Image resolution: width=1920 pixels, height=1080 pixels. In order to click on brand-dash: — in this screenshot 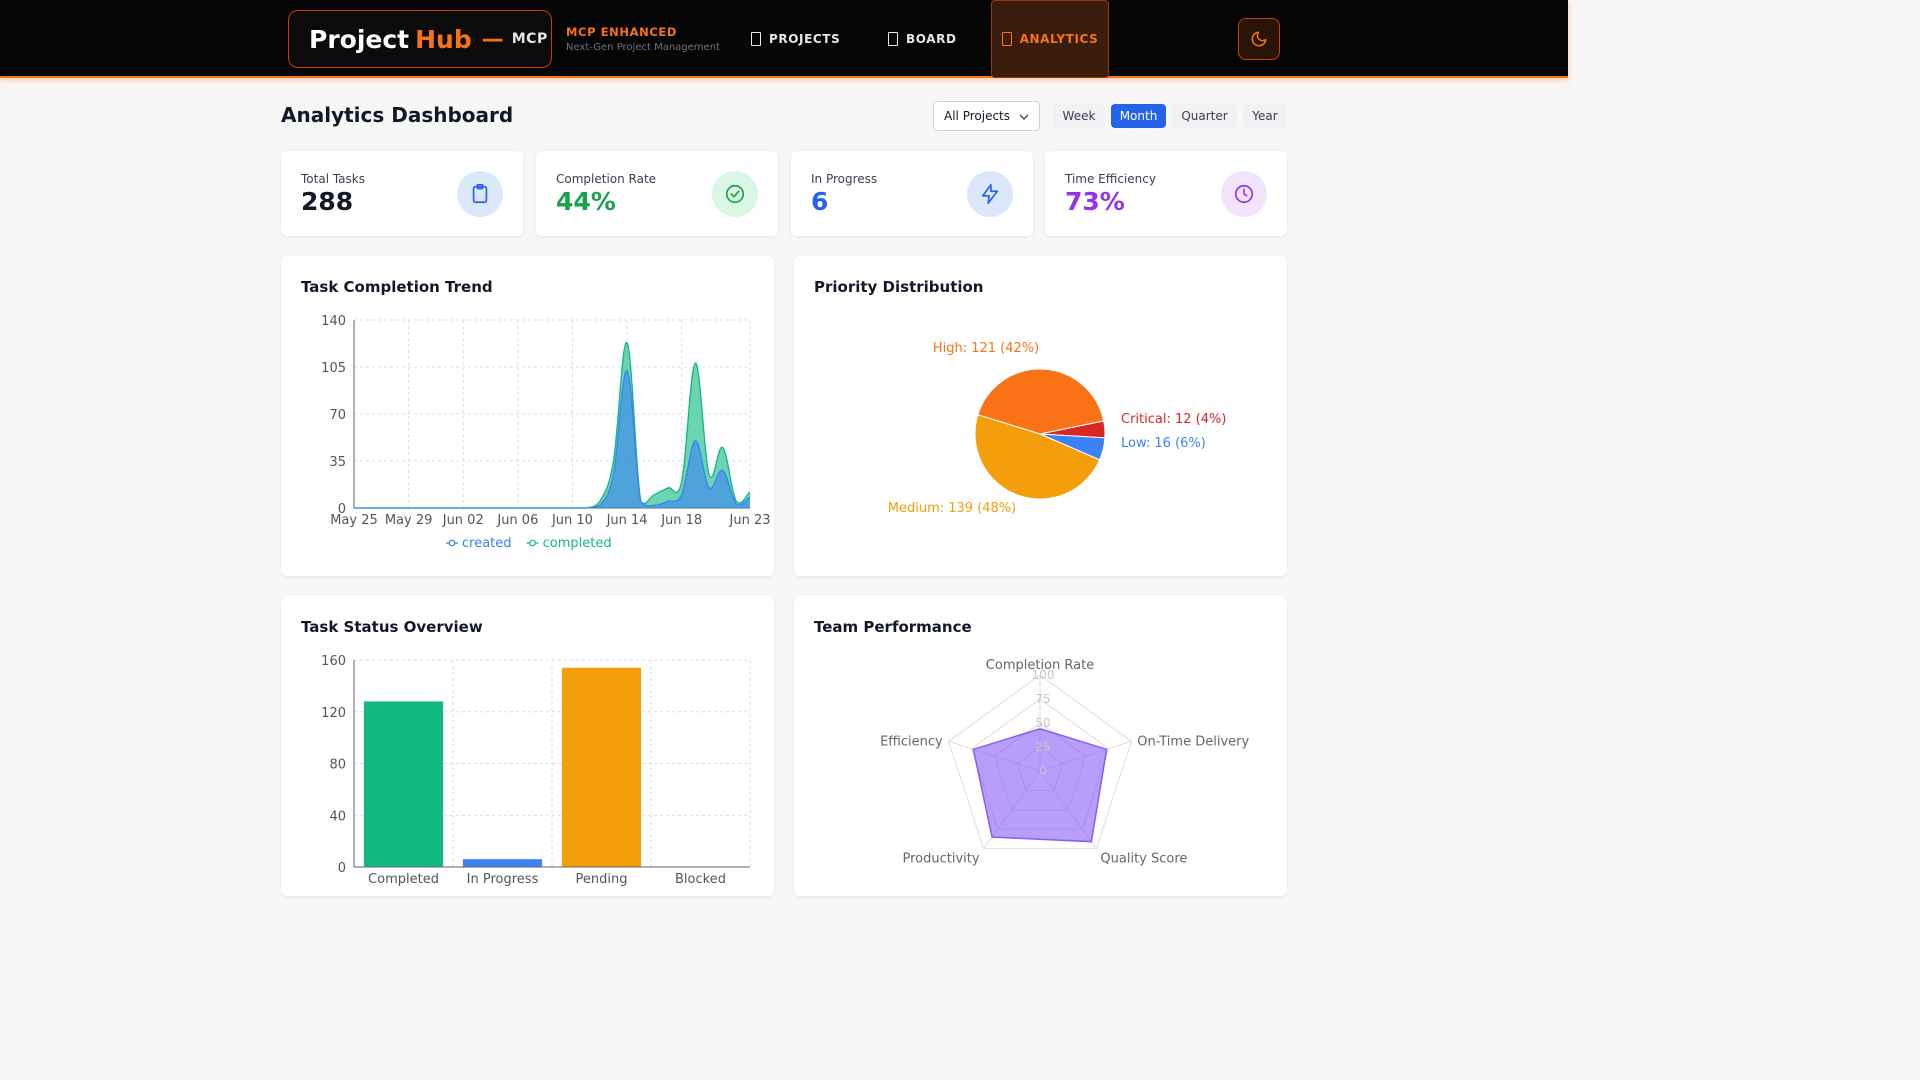, I will do `click(492, 39)`.